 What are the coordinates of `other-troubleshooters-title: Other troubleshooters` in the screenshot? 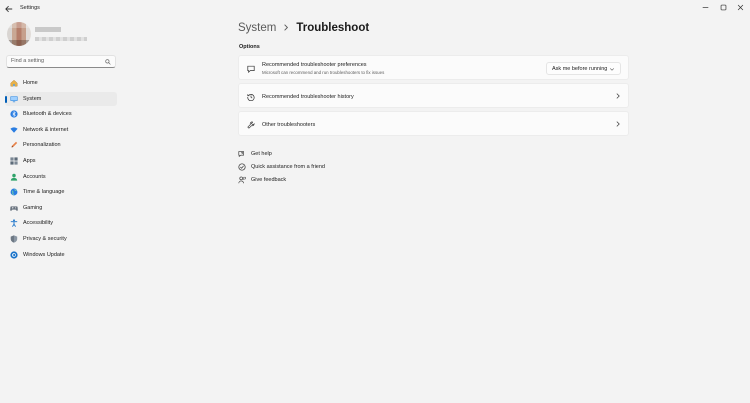 It's located at (289, 125).